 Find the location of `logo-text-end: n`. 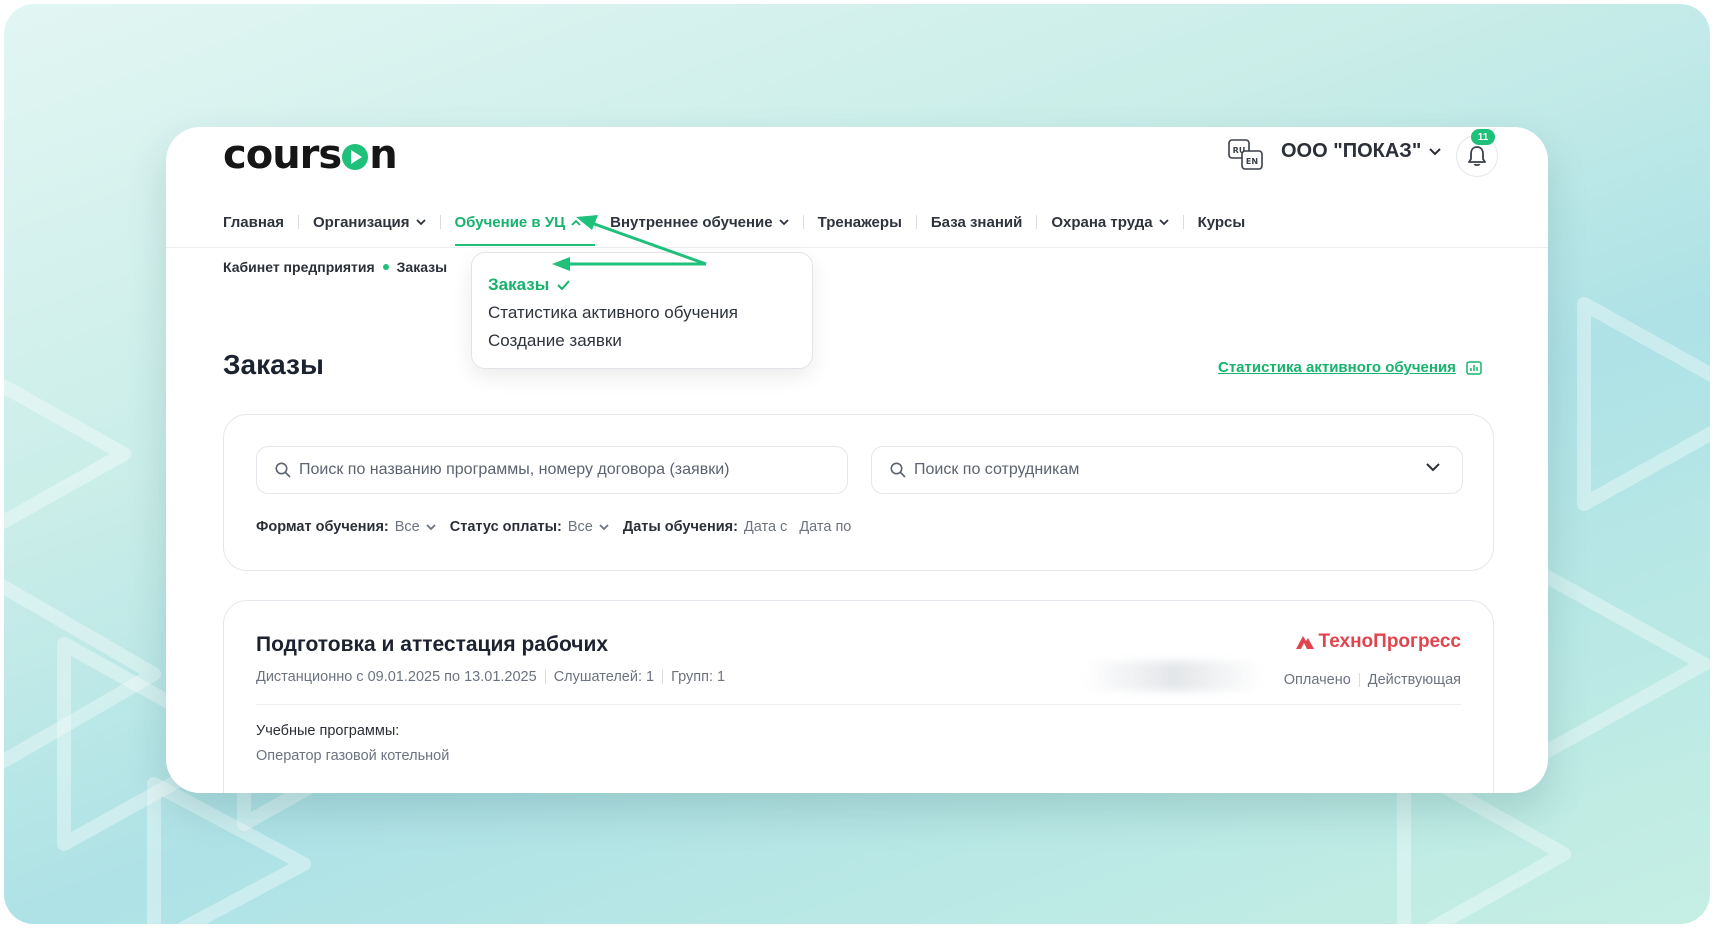

logo-text-end: n is located at coordinates (383, 155).